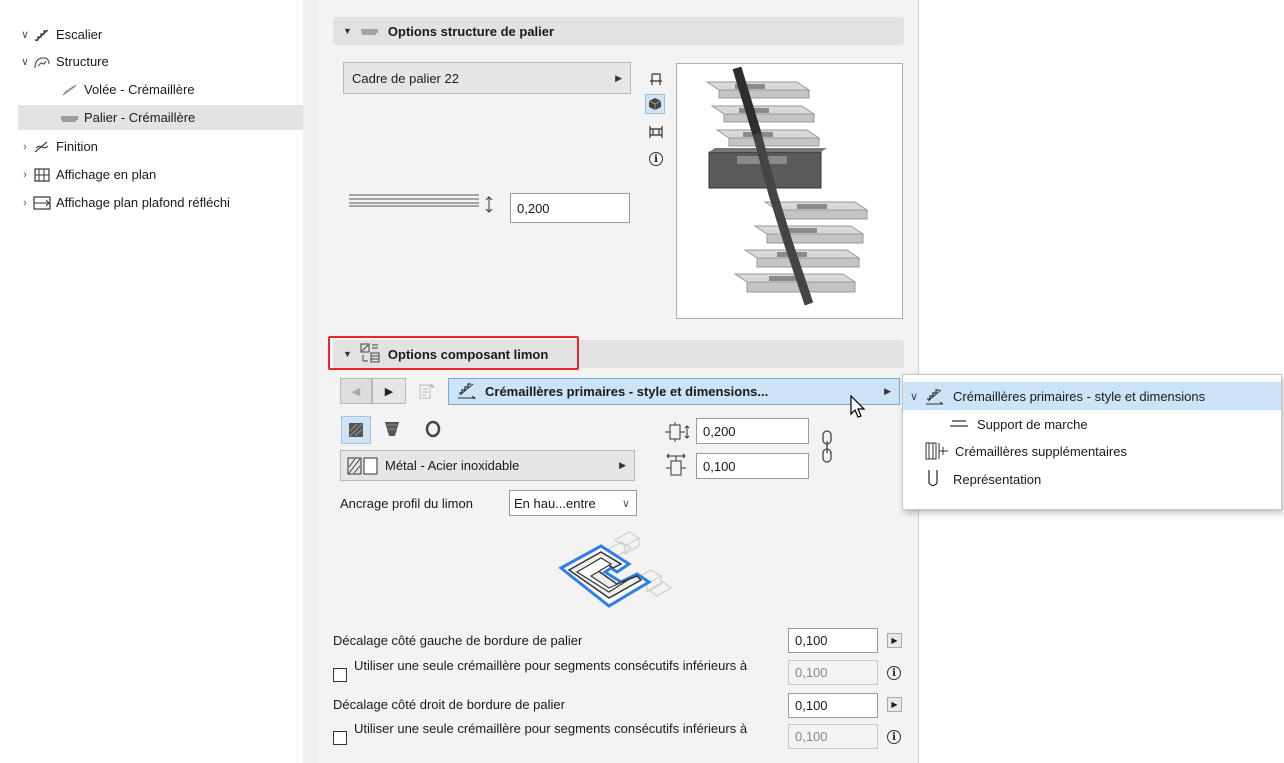  I want to click on left-offset-value: 0,100, so click(811, 640).